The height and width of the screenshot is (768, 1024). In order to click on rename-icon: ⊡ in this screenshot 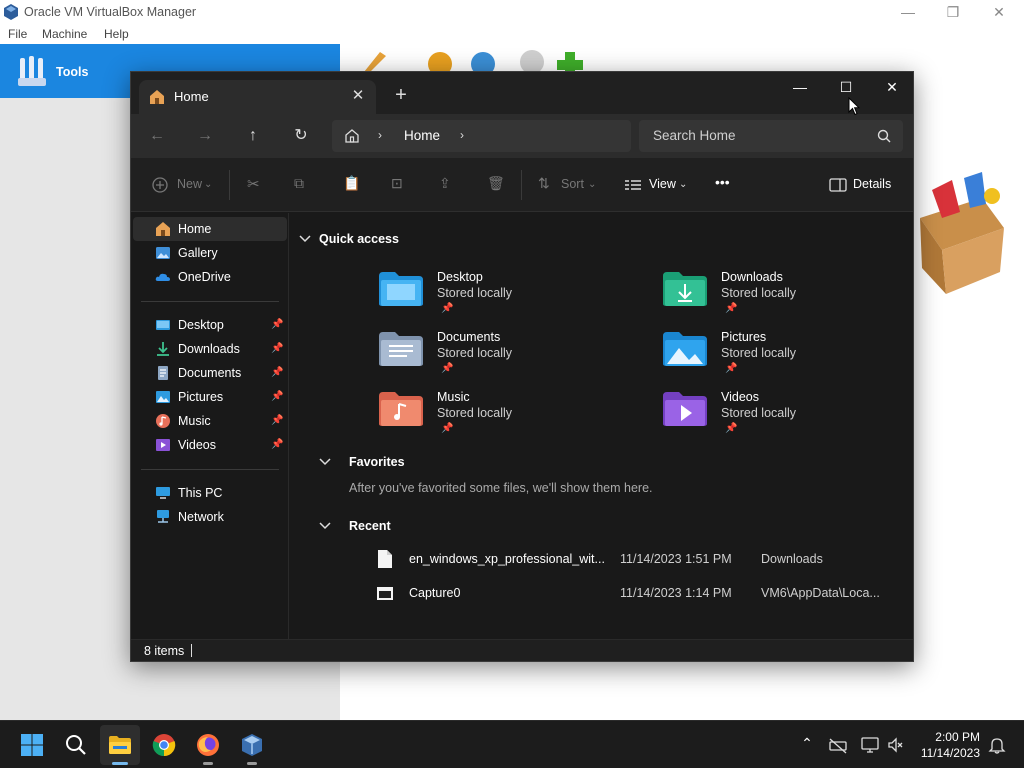, I will do `click(397, 183)`.